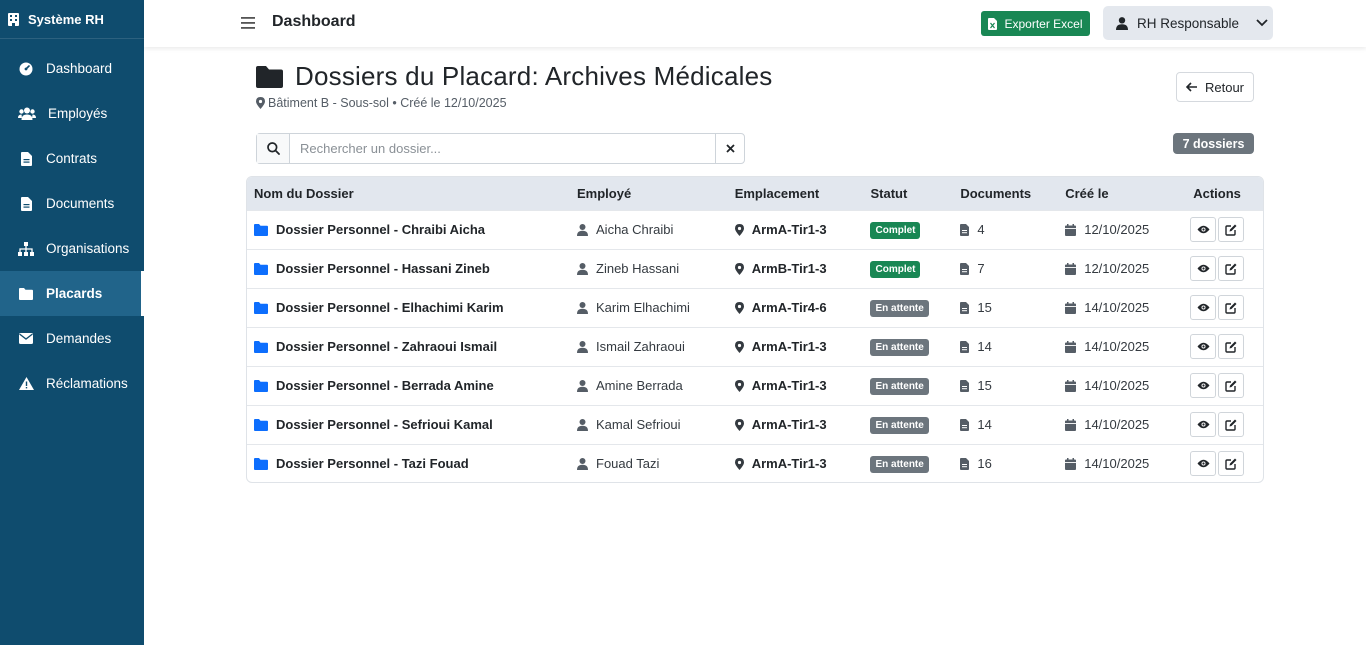 This screenshot has width=1366, height=645. What do you see at coordinates (1213, 143) in the screenshot?
I see `dossier-count-badge: 7 dossiers` at bounding box center [1213, 143].